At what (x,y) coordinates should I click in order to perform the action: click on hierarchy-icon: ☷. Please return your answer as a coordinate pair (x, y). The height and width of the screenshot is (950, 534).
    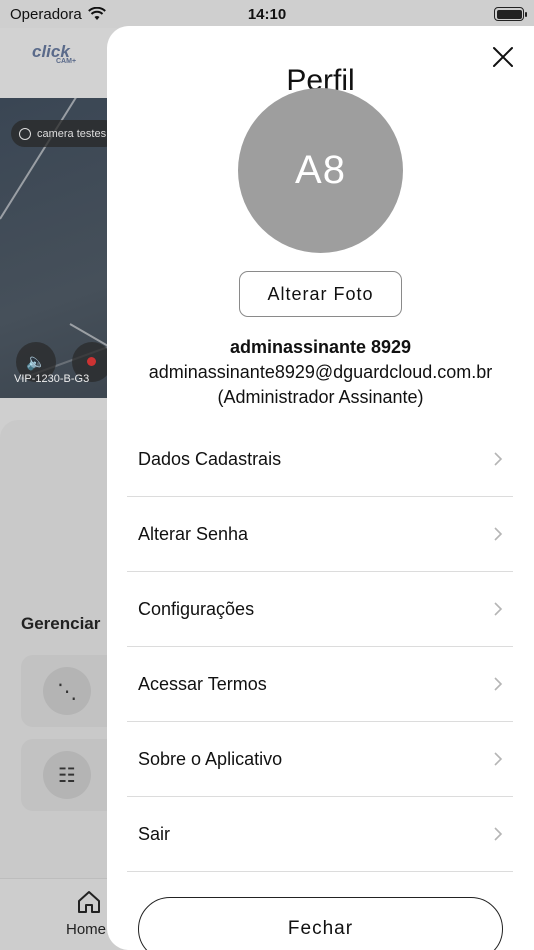
    Looking at the image, I should click on (67, 775).